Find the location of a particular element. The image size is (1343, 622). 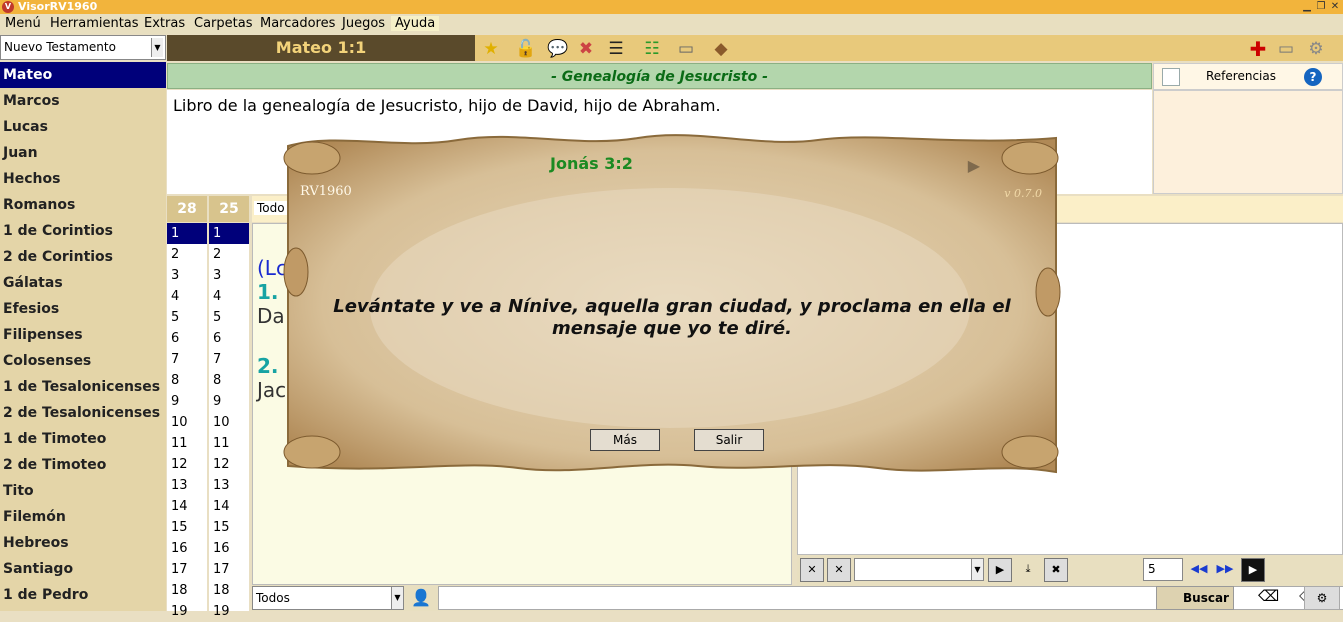

verse-item: 15 is located at coordinates (229, 527).